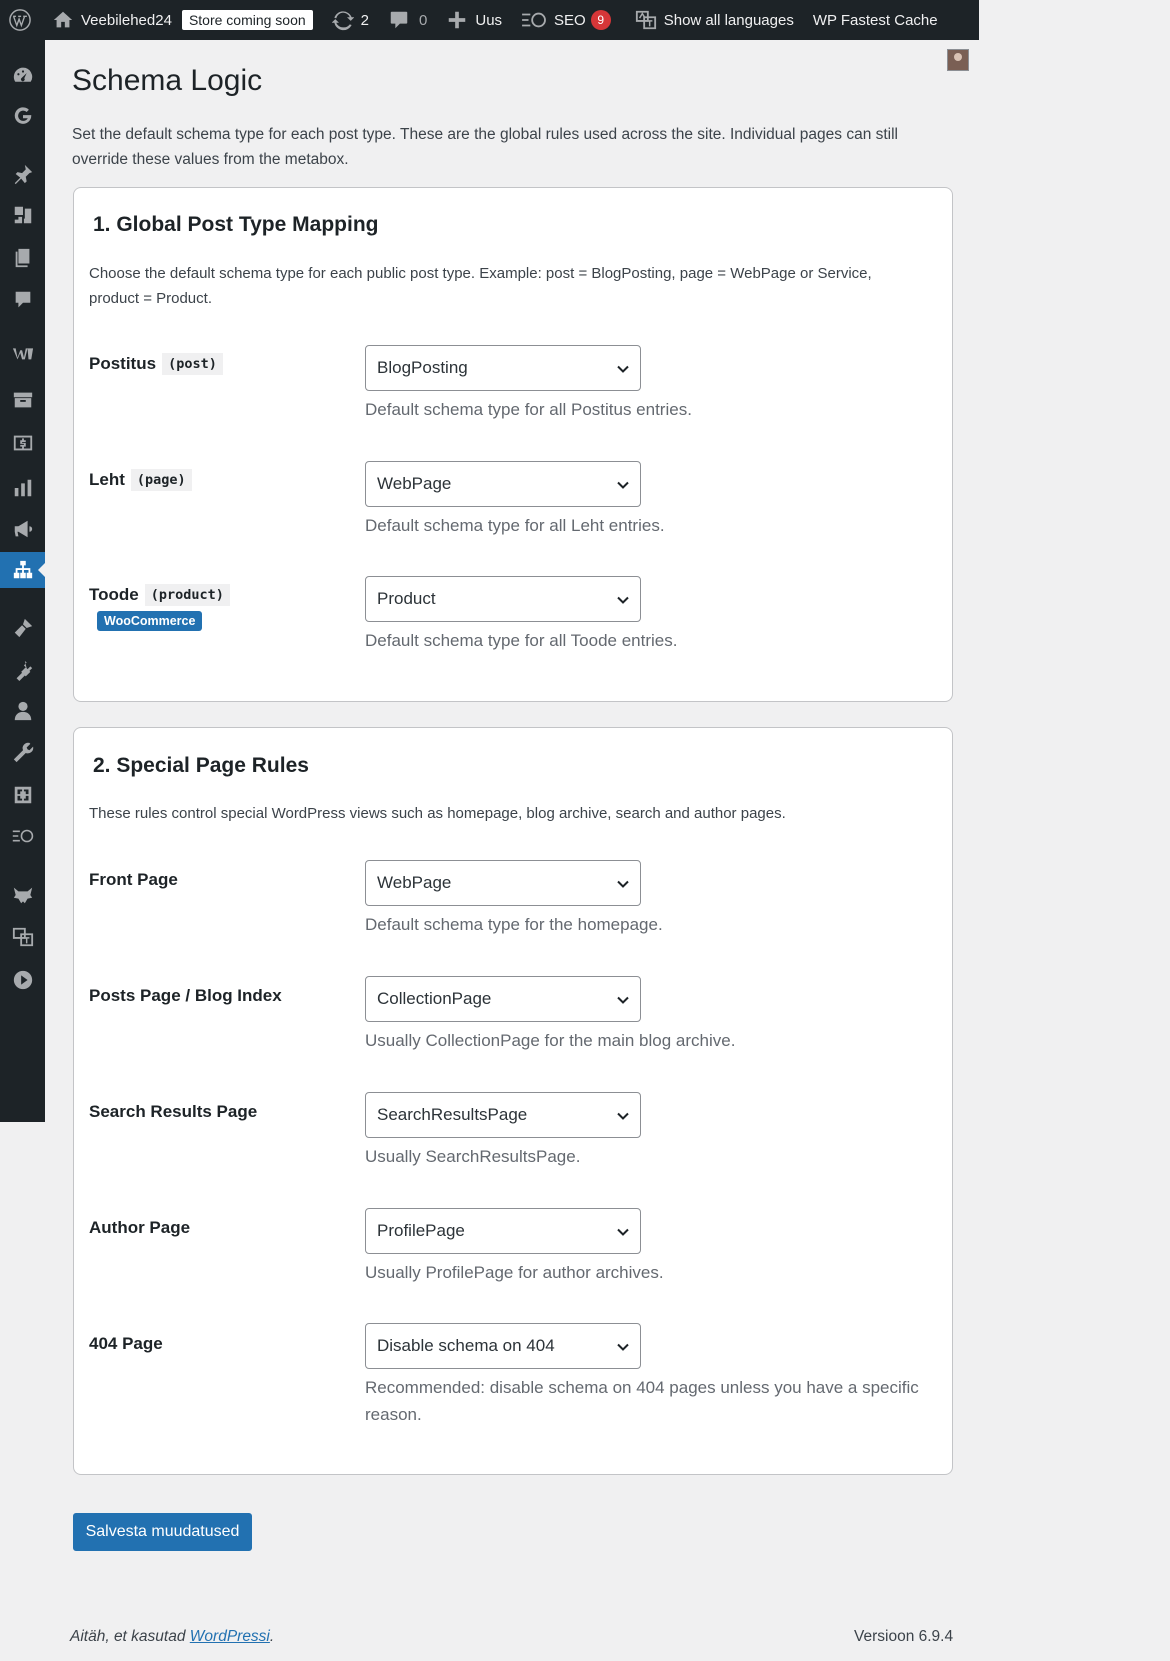 This screenshot has height=1661, width=1170. Describe the element at coordinates (230, 1636) in the screenshot. I see `wordpress-link: WordPressi` at that location.